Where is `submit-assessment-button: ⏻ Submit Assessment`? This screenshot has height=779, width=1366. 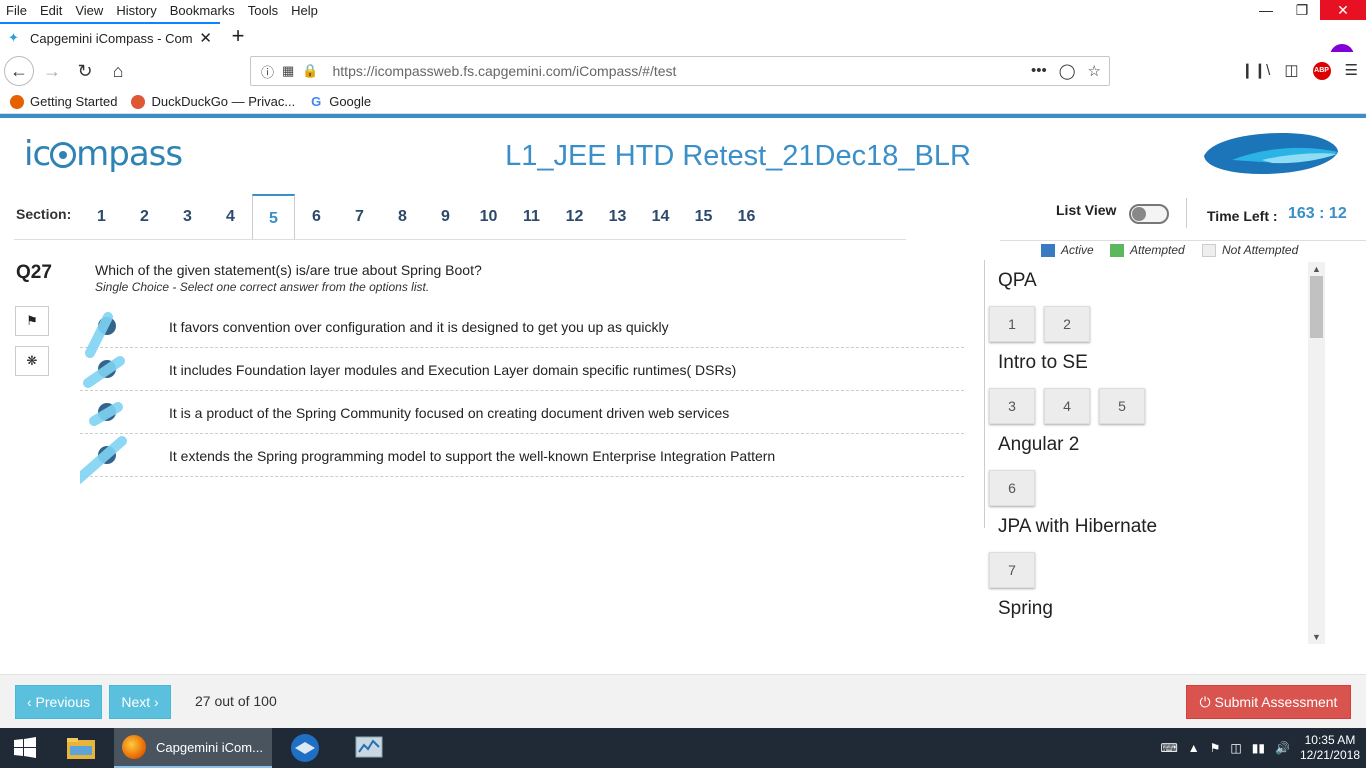
submit-assessment-button: ⏻ Submit Assessment is located at coordinates (1268, 702).